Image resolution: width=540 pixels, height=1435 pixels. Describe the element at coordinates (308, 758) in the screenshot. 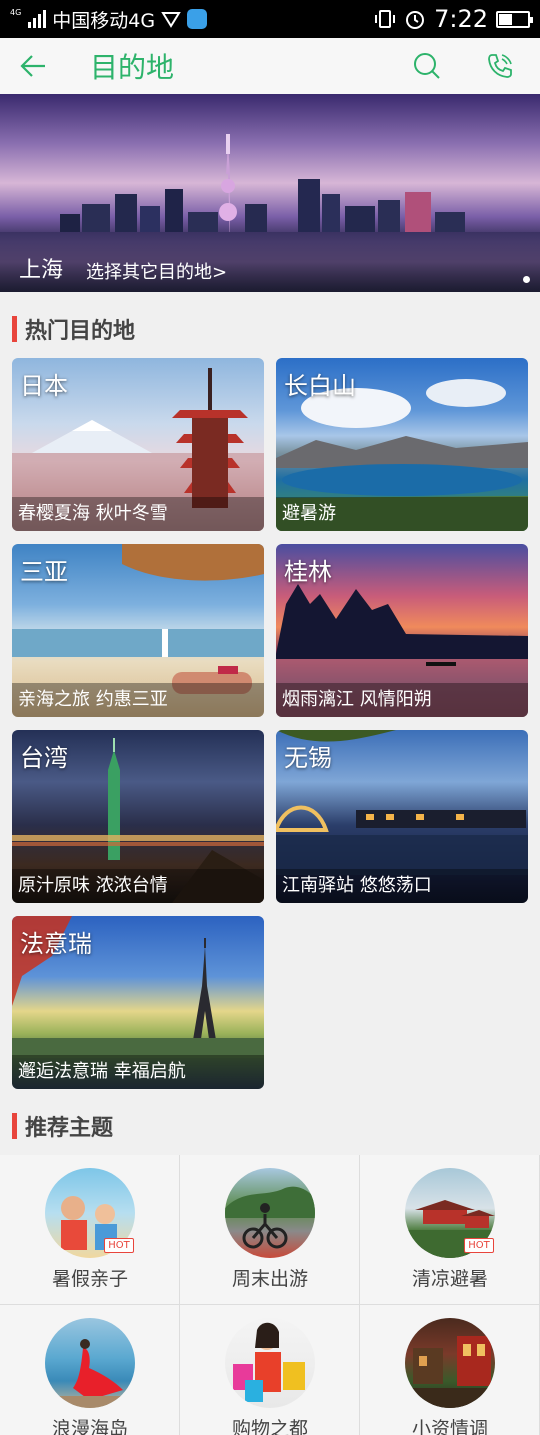

I see `destination-title: 无锡` at that location.